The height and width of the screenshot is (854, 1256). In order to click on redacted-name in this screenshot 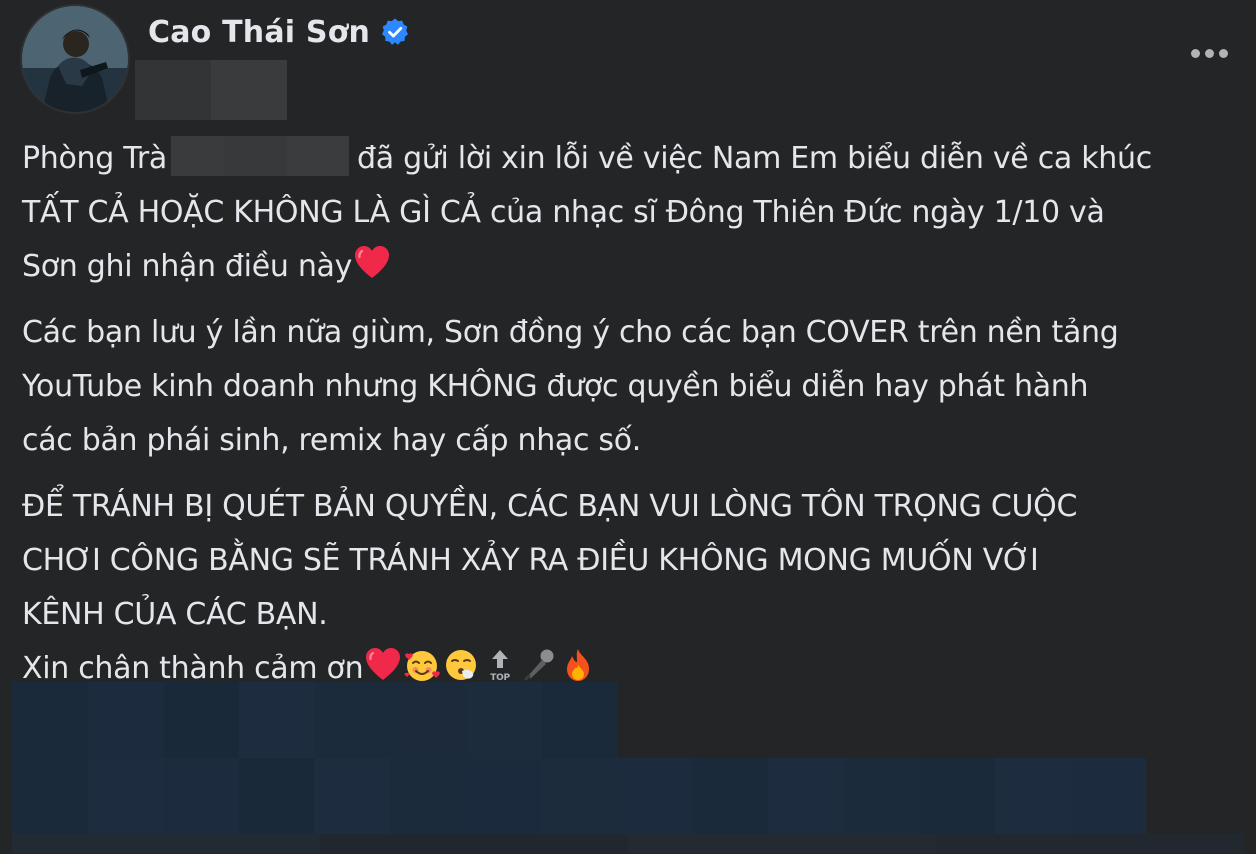, I will do `click(260, 156)`.